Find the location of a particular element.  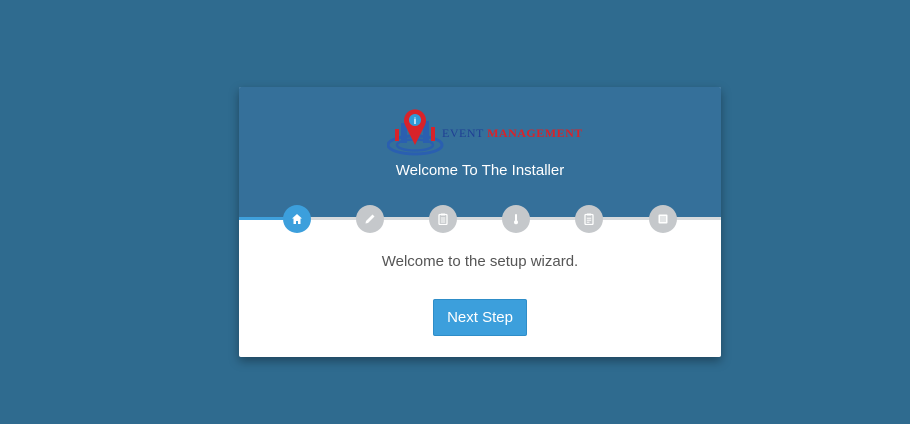

clipboard-icon is located at coordinates (443, 219).